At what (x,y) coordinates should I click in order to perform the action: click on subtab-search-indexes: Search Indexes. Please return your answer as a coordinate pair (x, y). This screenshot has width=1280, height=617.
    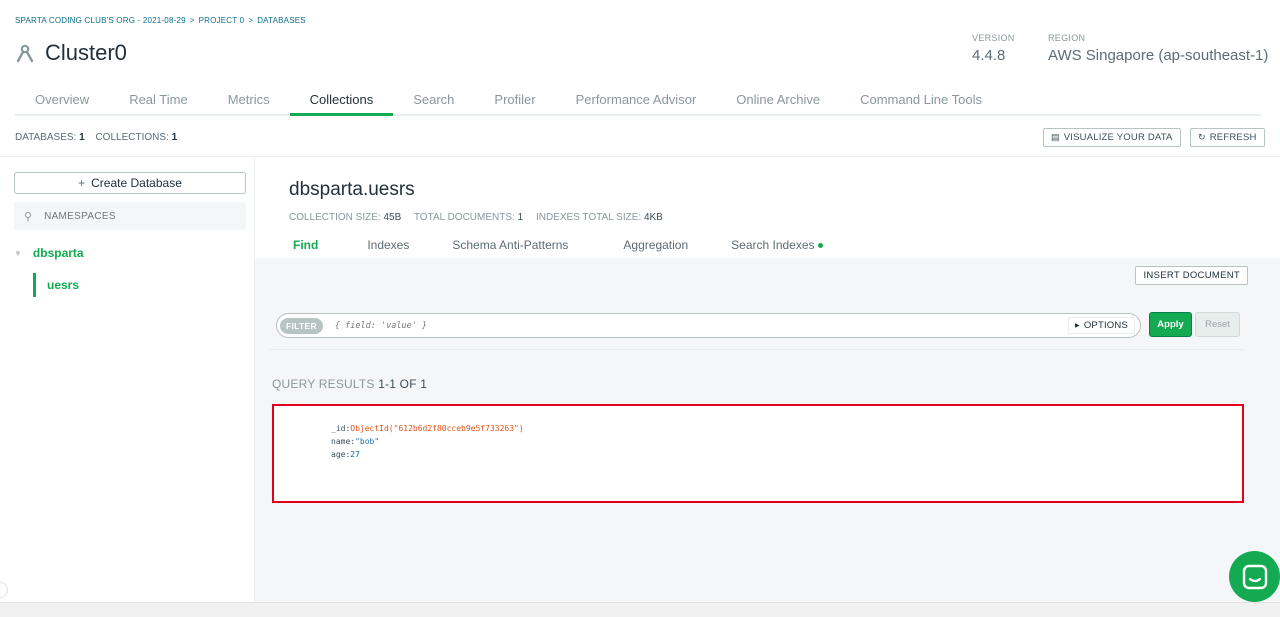
    Looking at the image, I should click on (777, 245).